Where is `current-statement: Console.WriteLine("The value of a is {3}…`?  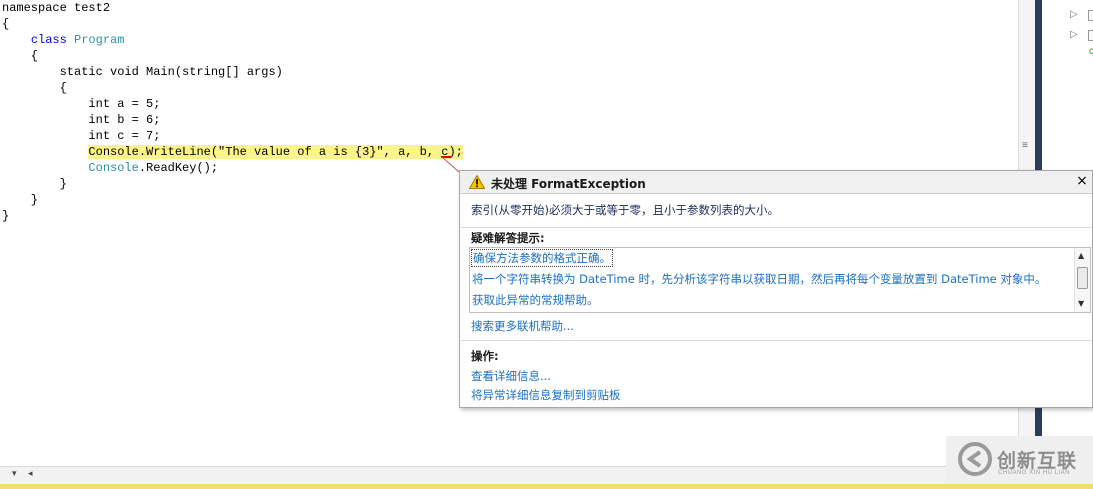
current-statement: Console.WriteLine("The value of a is {3}… is located at coordinates (275, 152).